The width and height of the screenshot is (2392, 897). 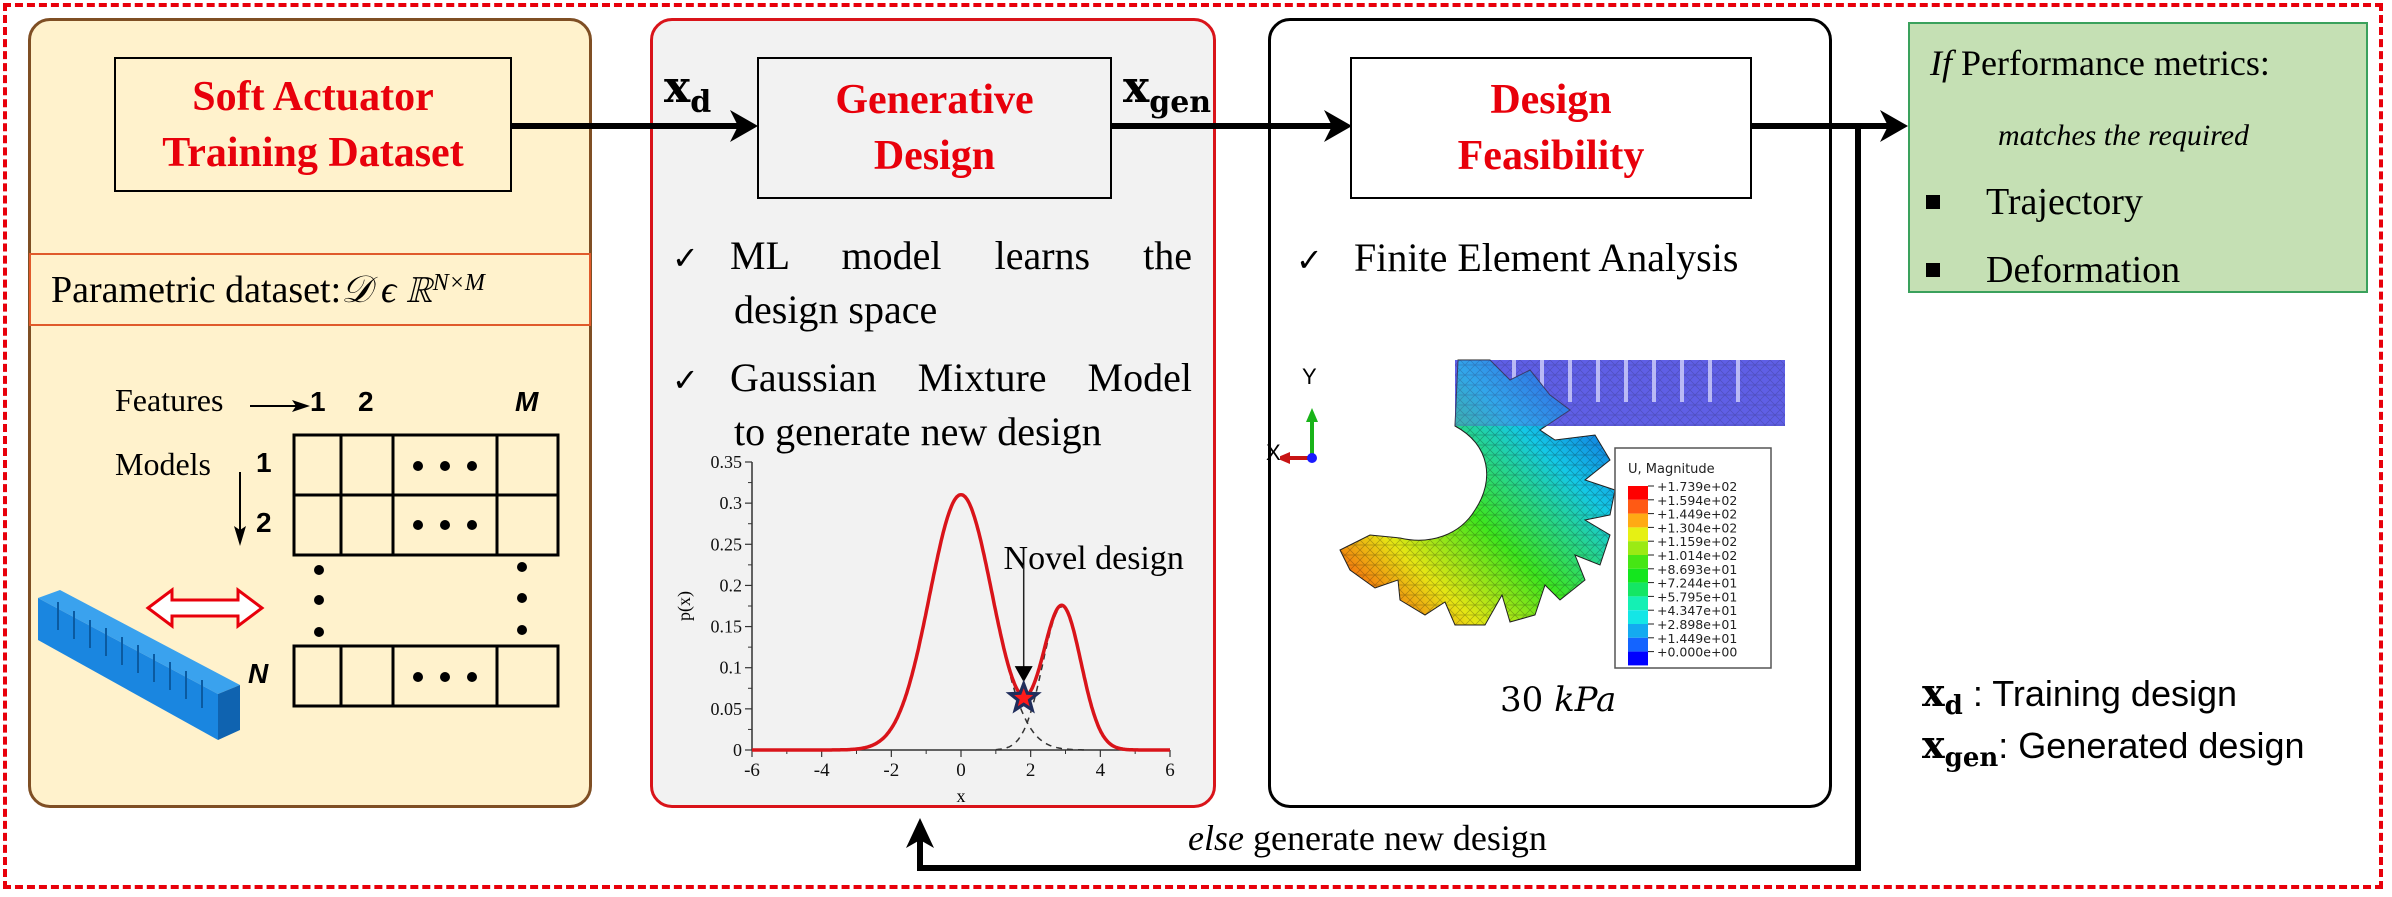 I want to click on criteria-item-deformation: Deformation, so click(x=2053, y=270).